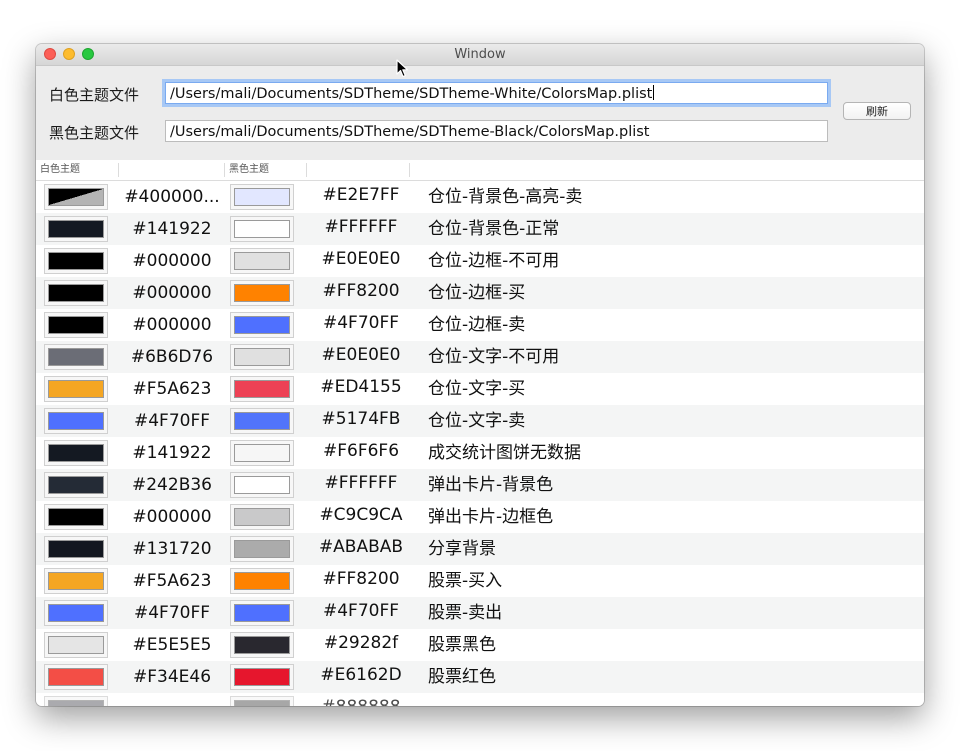  I want to click on table-row: #4F70FF #4F70FF 股票-卖出, so click(480, 613).